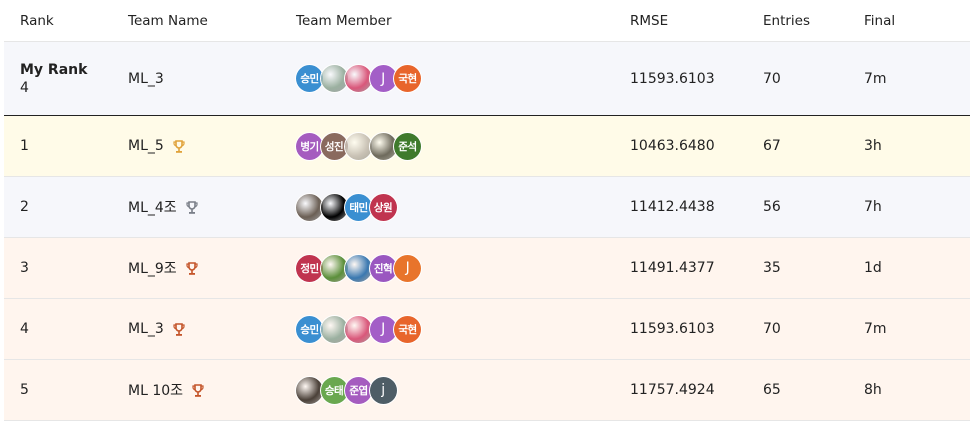 This screenshot has height=428, width=971. What do you see at coordinates (70, 20) in the screenshot?
I see `header-rank: Rank` at bounding box center [70, 20].